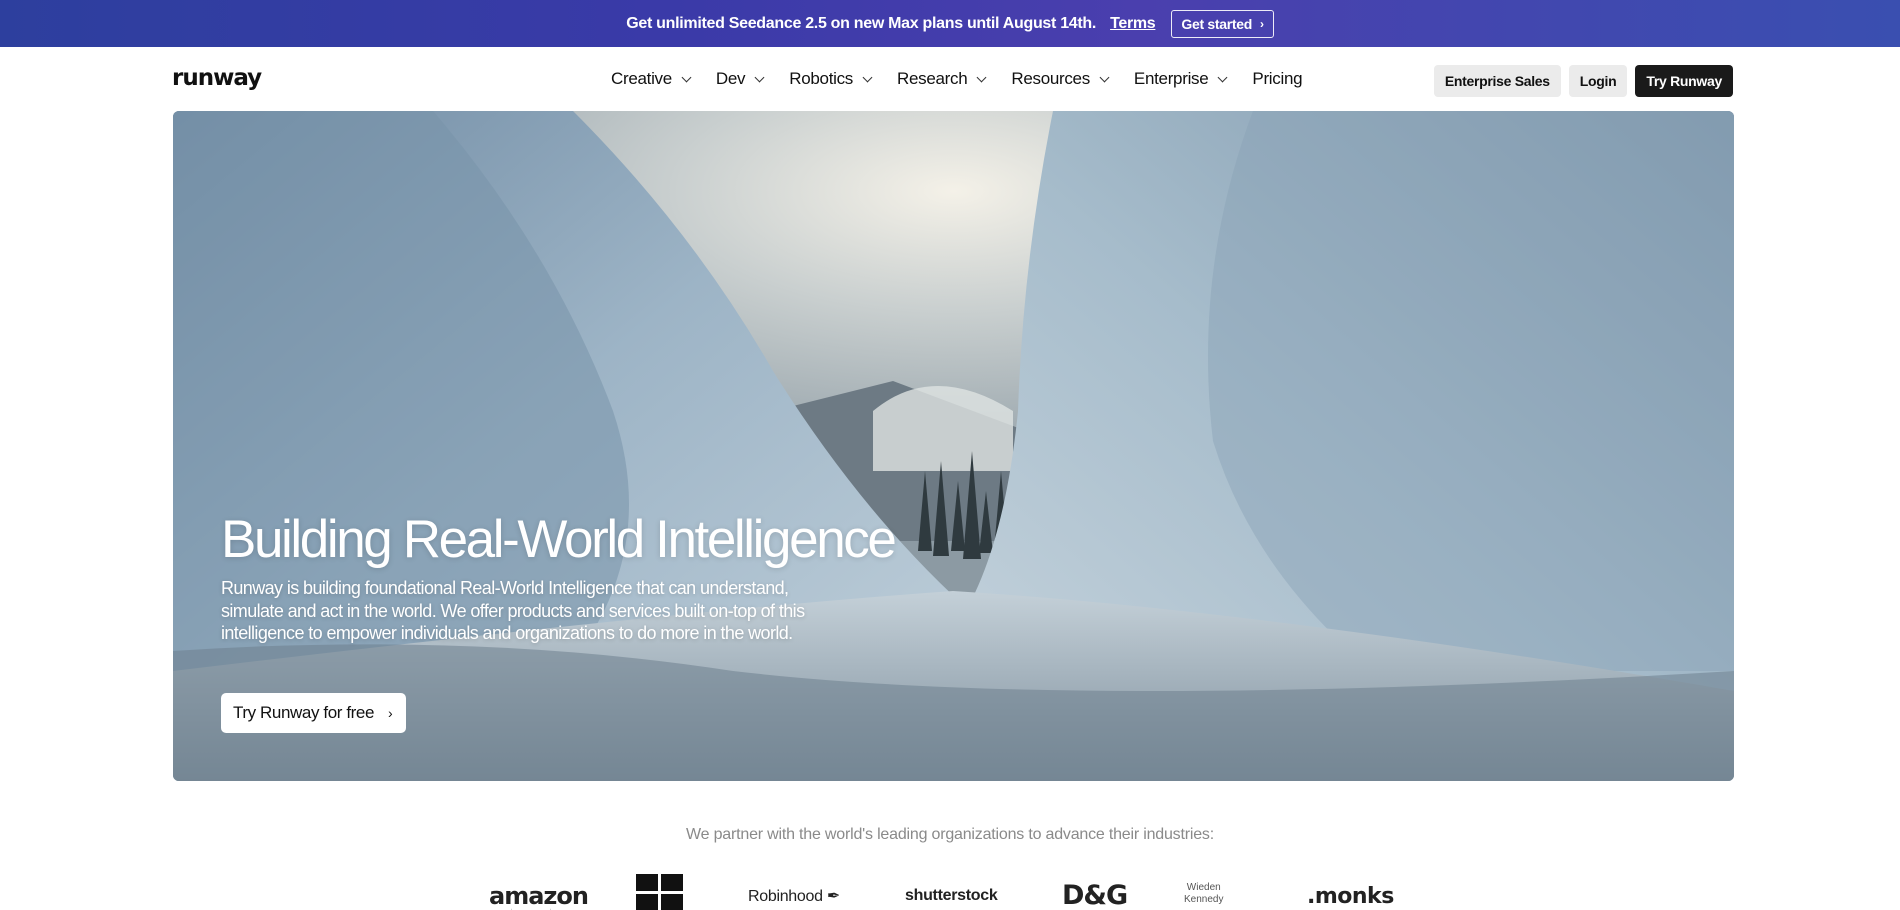  Describe the element at coordinates (1350, 896) in the screenshot. I see `monks-logo: .monks` at that location.